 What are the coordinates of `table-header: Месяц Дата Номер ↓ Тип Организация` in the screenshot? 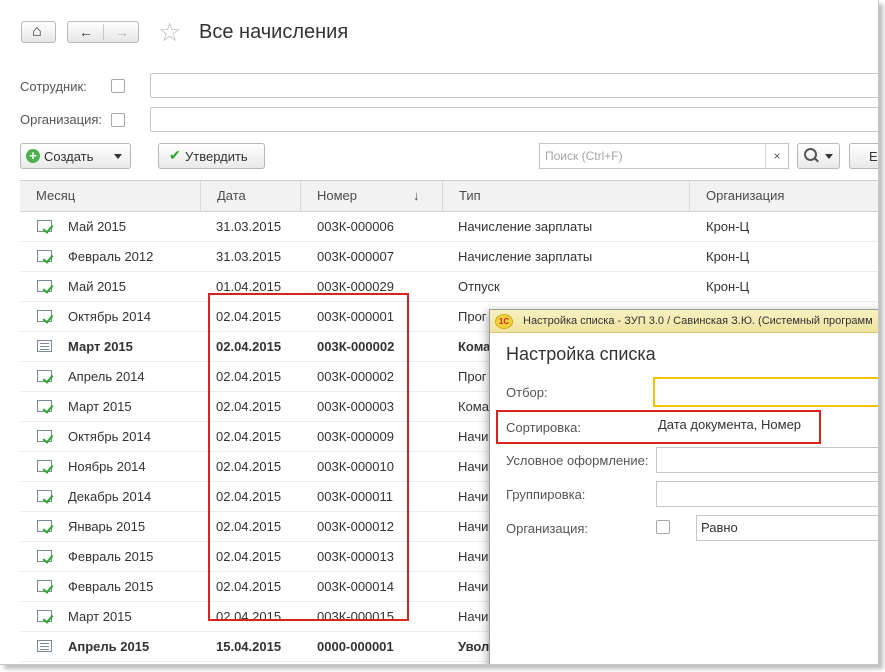 It's located at (449, 196).